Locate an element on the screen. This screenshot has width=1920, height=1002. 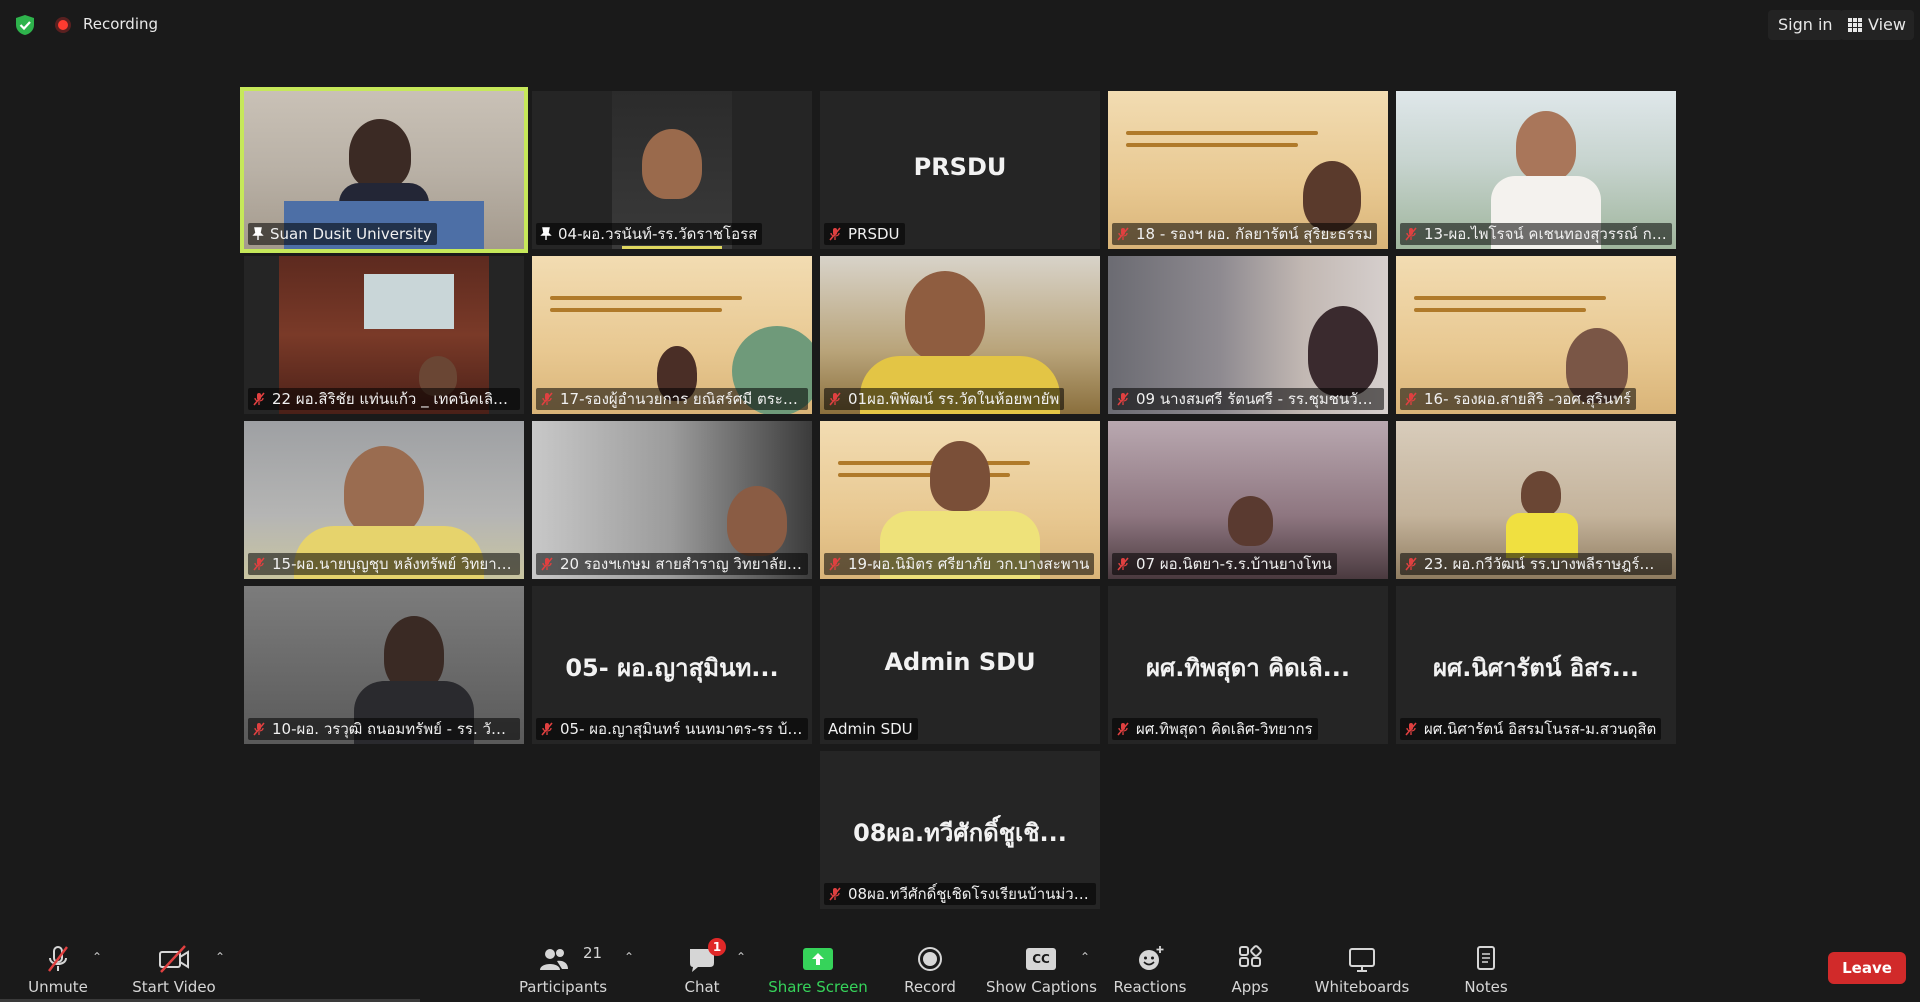
start-video-button: Start Video is located at coordinates (174, 968).